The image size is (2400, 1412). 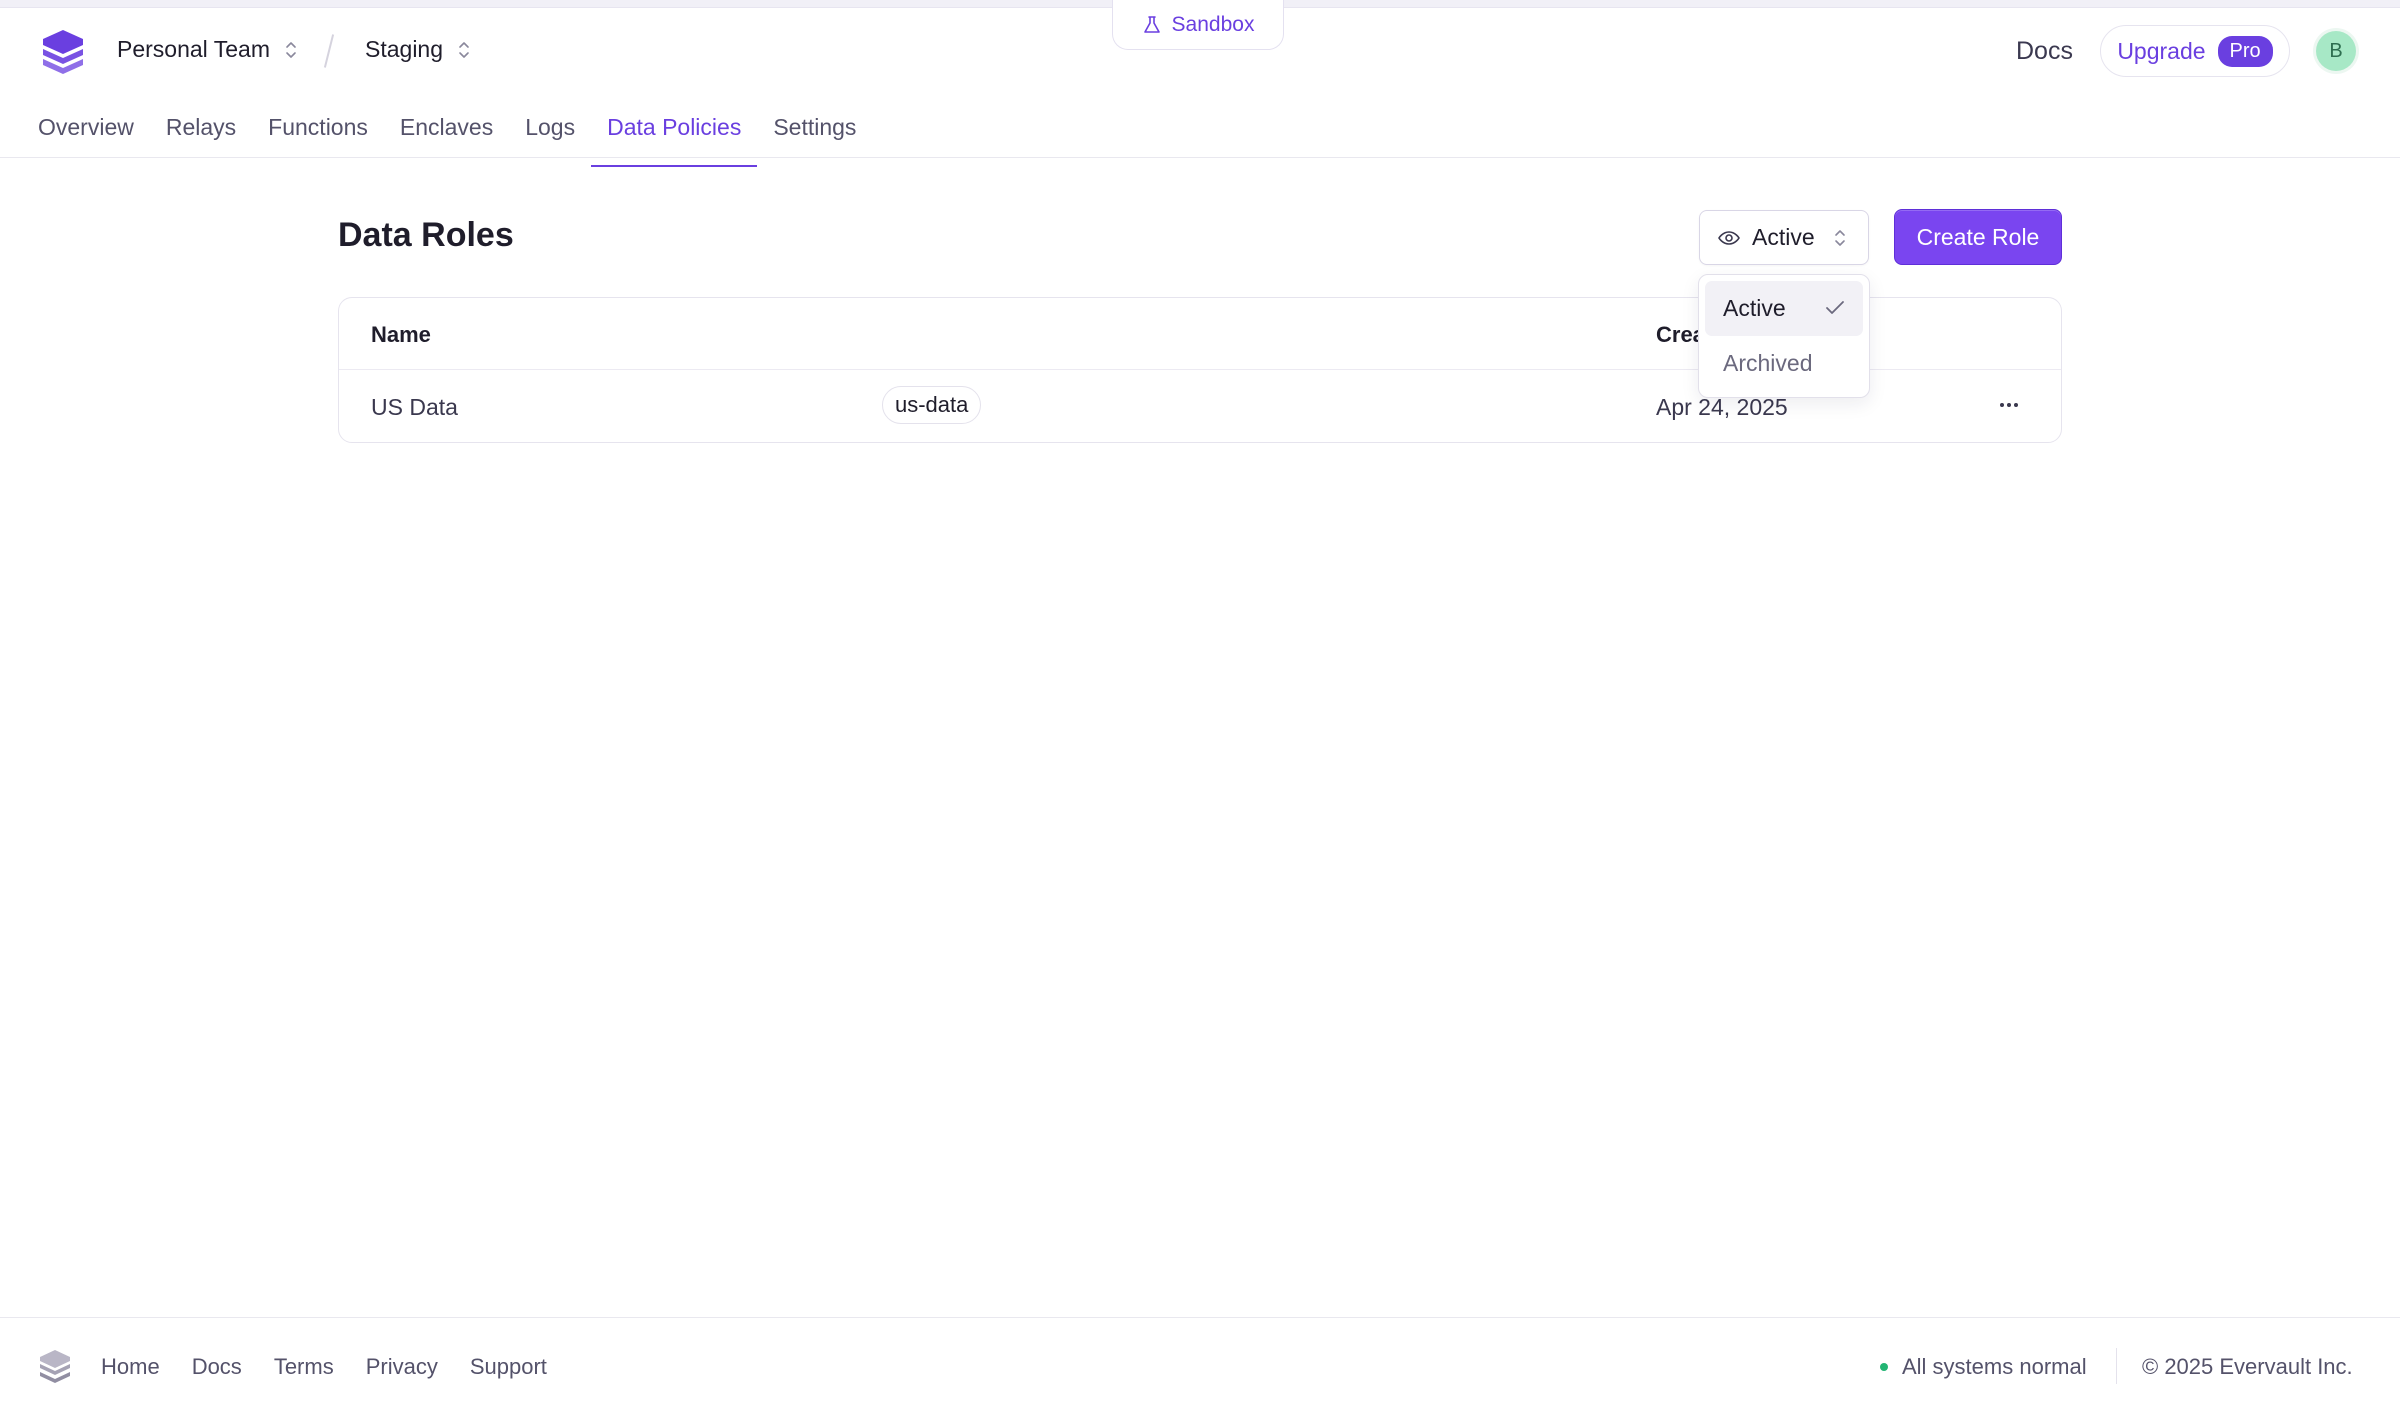 What do you see at coordinates (94, 135) in the screenshot?
I see `tab-overview: Overview` at bounding box center [94, 135].